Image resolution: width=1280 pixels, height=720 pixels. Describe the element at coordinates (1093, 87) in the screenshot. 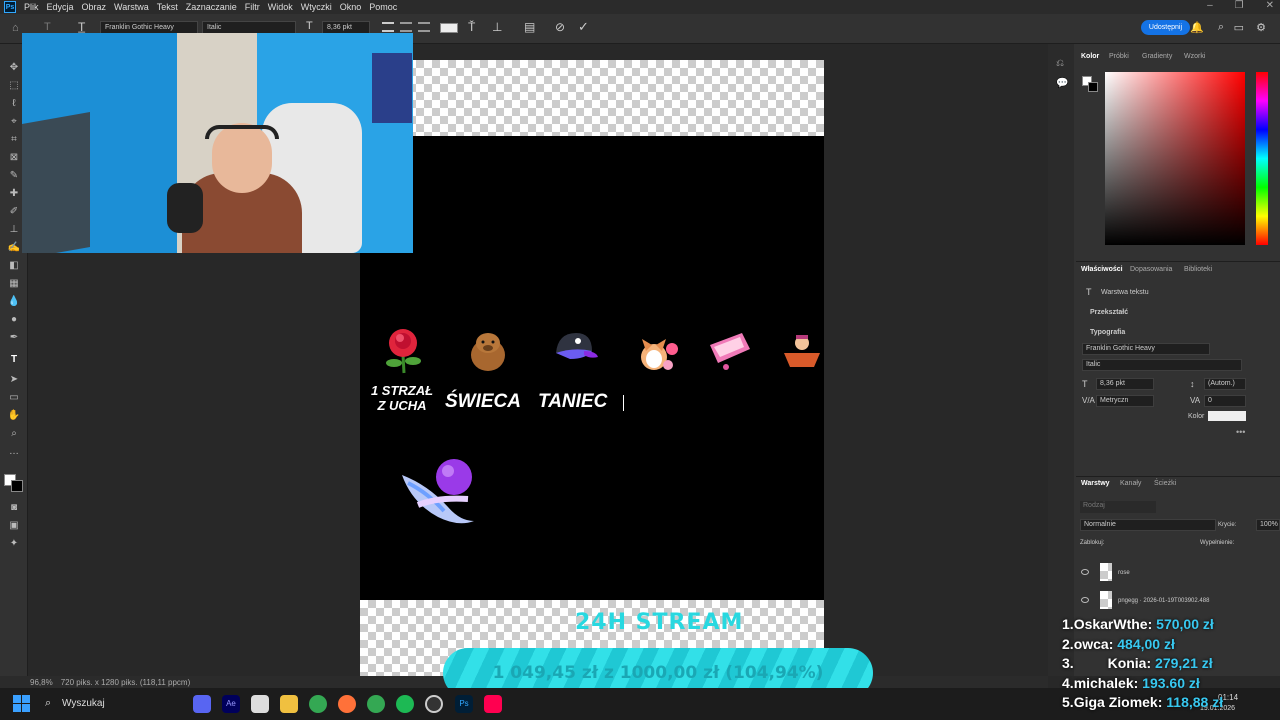

I see `bg-color-chip` at that location.